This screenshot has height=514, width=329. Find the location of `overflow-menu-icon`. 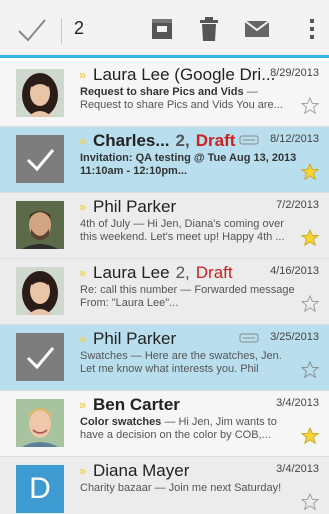

overflow-menu-icon is located at coordinates (312, 29).